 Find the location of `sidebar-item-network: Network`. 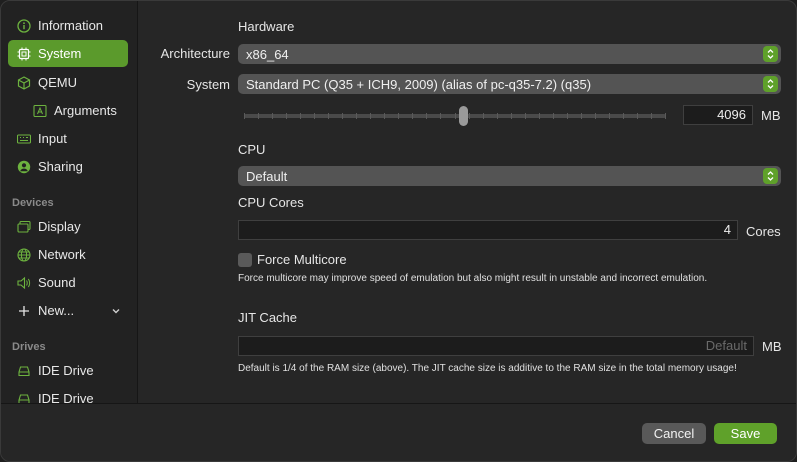

sidebar-item-network: Network is located at coordinates (68, 254).